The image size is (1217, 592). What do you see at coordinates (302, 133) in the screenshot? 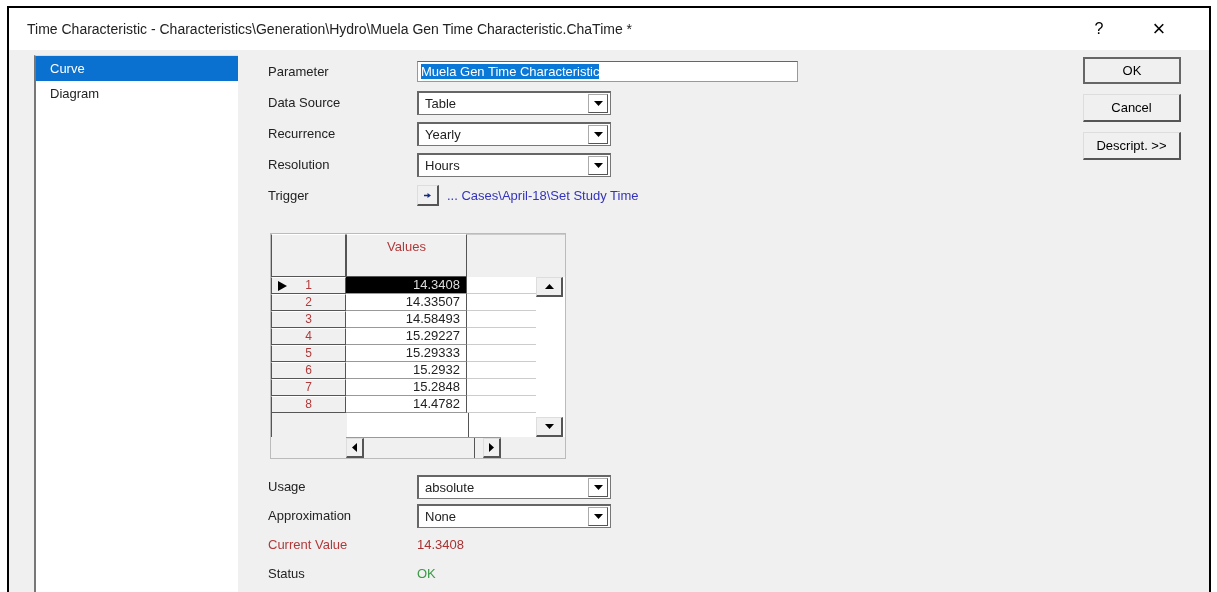
I see `field-label: Recurrence` at bounding box center [302, 133].